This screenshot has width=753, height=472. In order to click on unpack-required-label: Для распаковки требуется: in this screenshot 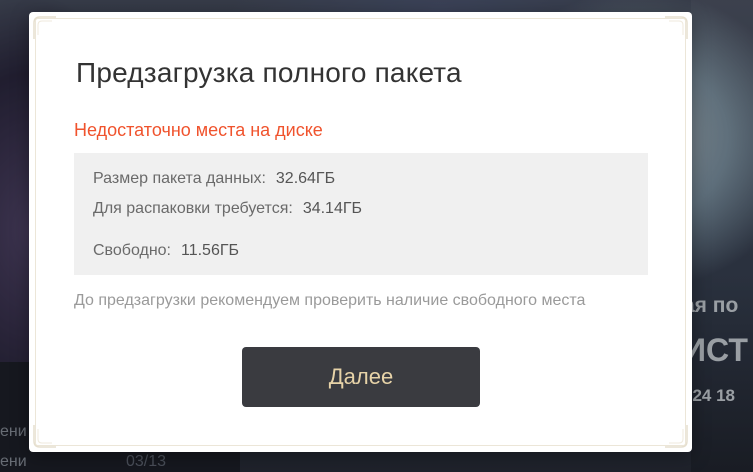, I will do `click(193, 208)`.